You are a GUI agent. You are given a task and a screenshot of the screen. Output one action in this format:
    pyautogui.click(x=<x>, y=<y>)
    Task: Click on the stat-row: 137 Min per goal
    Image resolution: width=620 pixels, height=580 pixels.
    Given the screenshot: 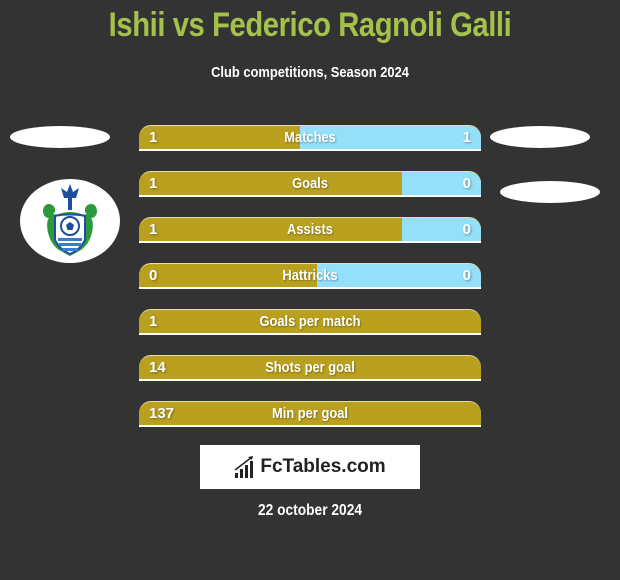 What is the action you would take?
    pyautogui.click(x=310, y=414)
    